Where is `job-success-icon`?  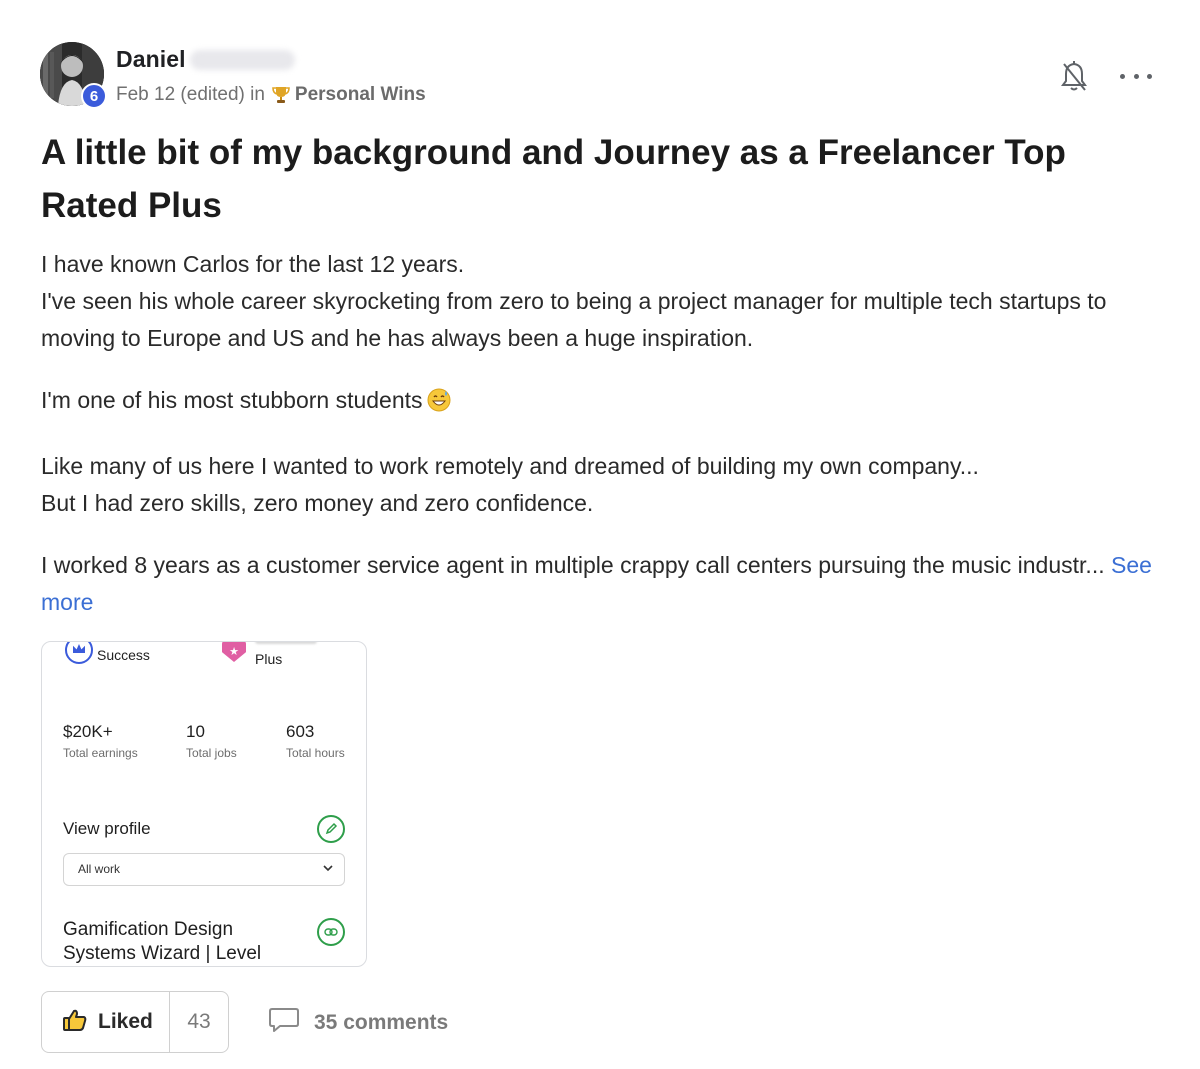
job-success-icon is located at coordinates (79, 653).